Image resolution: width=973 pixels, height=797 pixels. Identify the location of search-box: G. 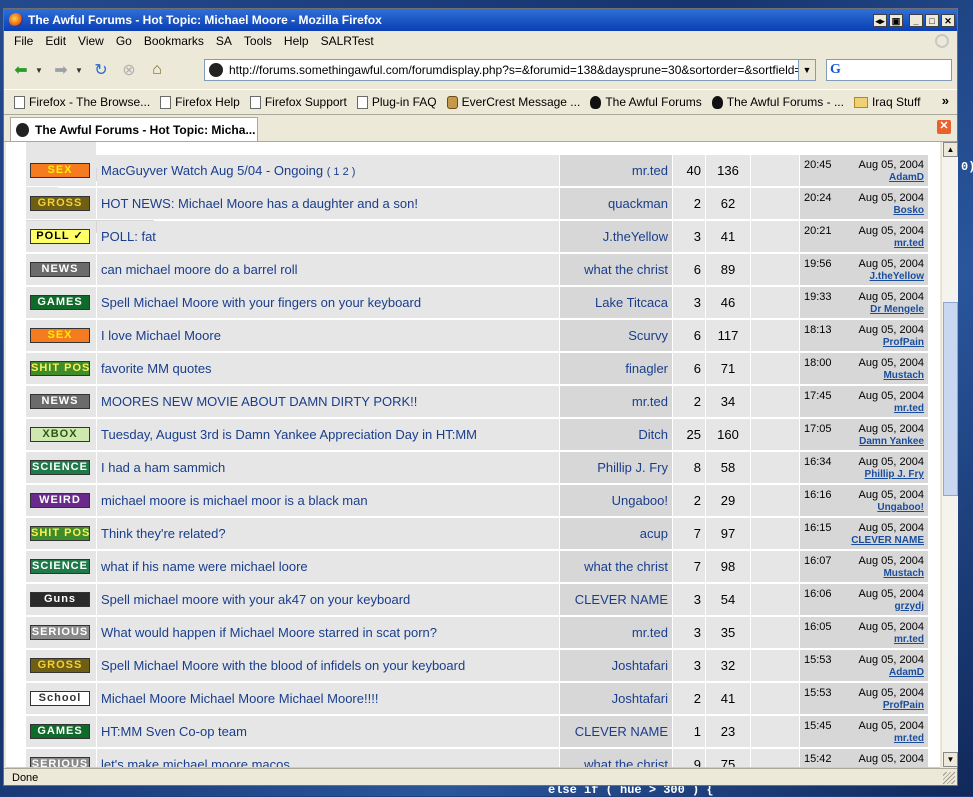
(889, 70).